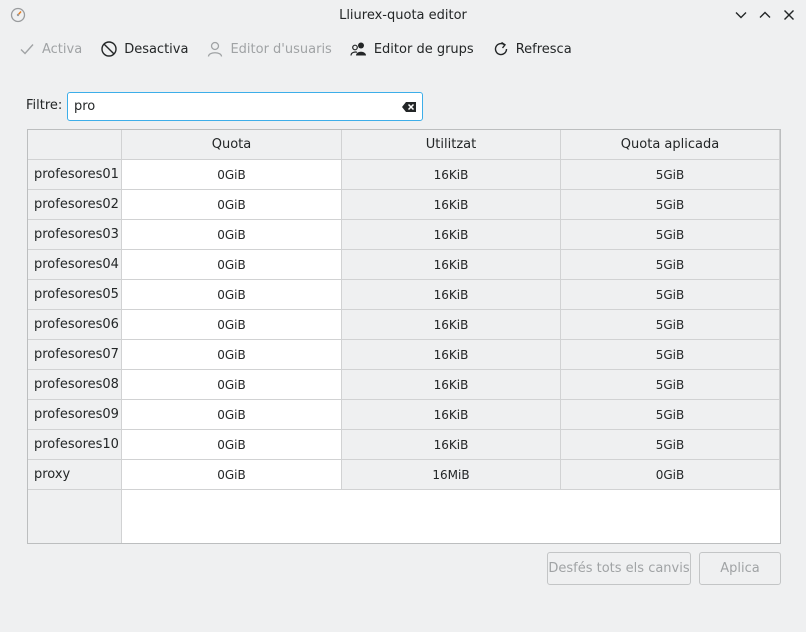  I want to click on row-header: proxy, so click(75, 475).